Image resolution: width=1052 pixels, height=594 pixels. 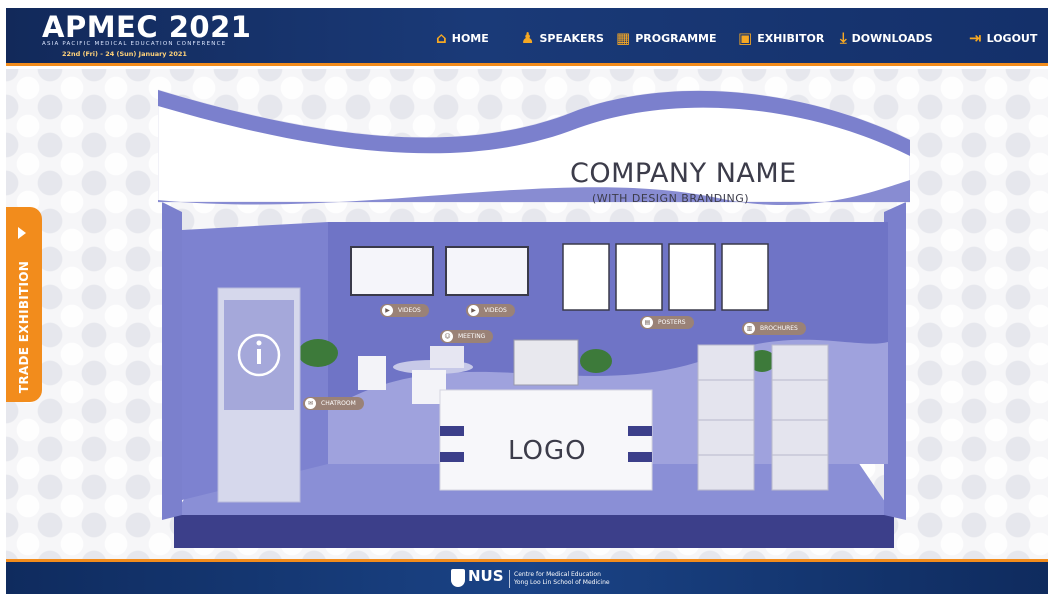 What do you see at coordinates (259, 356) in the screenshot?
I see `info-icon-stem` at bounding box center [259, 356].